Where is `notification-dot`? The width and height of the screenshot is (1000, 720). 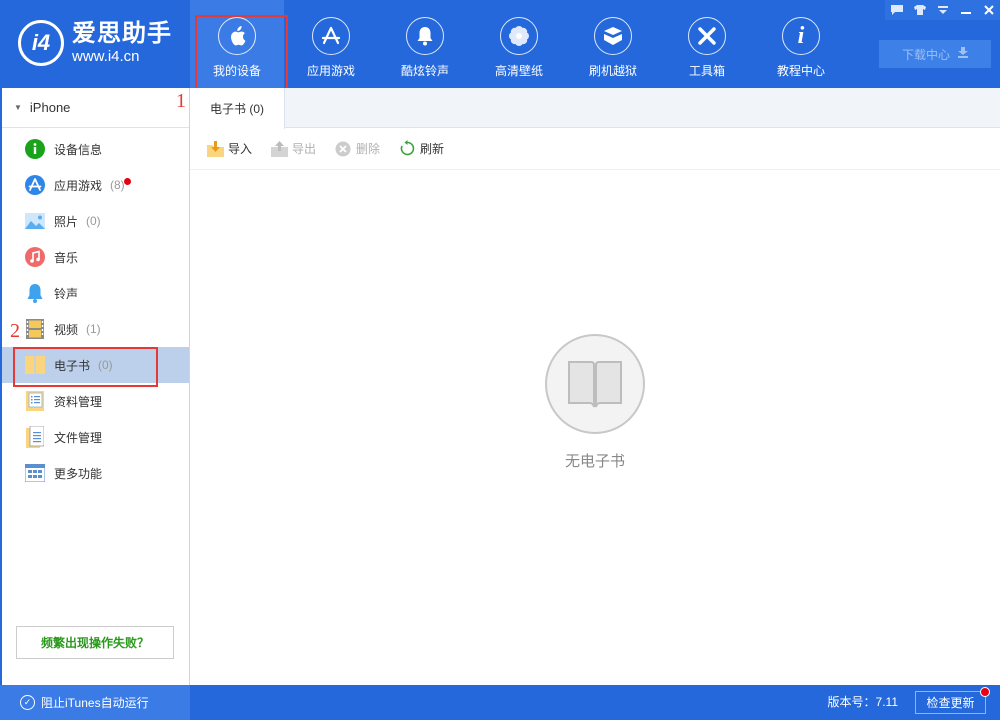
notification-dot is located at coordinates (985, 692).